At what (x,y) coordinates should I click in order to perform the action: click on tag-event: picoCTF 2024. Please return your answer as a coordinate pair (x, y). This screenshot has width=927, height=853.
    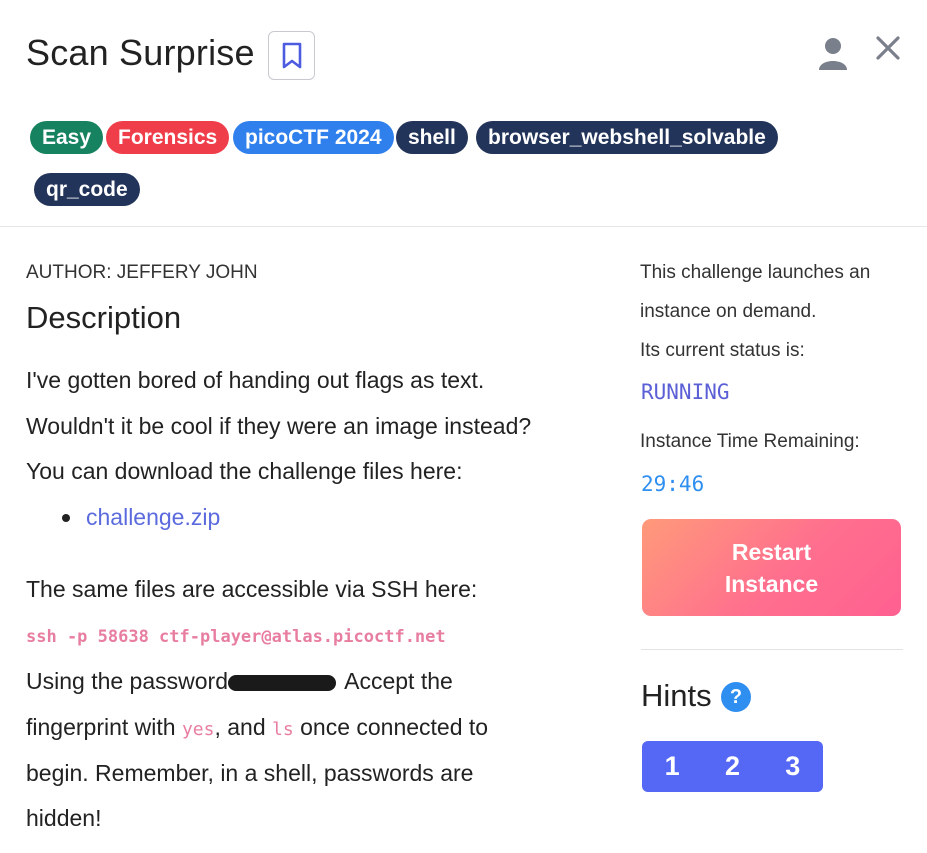
    Looking at the image, I should click on (313, 137).